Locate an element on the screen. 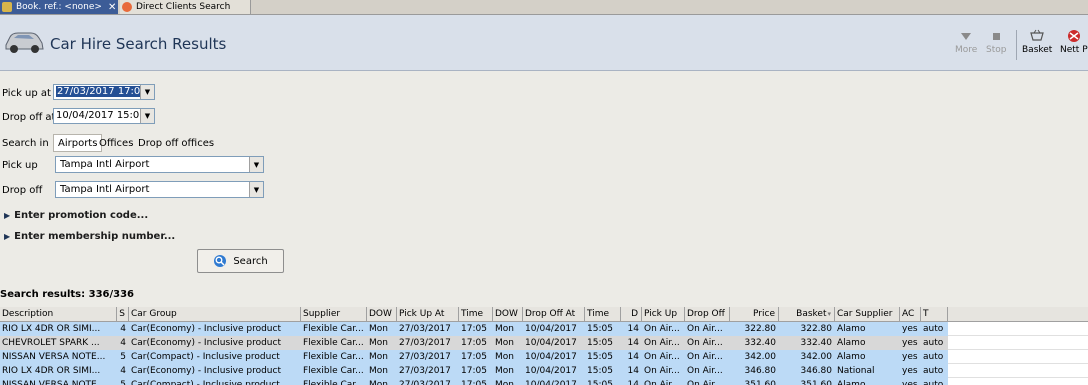  dropoff-at-label: Drop off at is located at coordinates (29, 117).